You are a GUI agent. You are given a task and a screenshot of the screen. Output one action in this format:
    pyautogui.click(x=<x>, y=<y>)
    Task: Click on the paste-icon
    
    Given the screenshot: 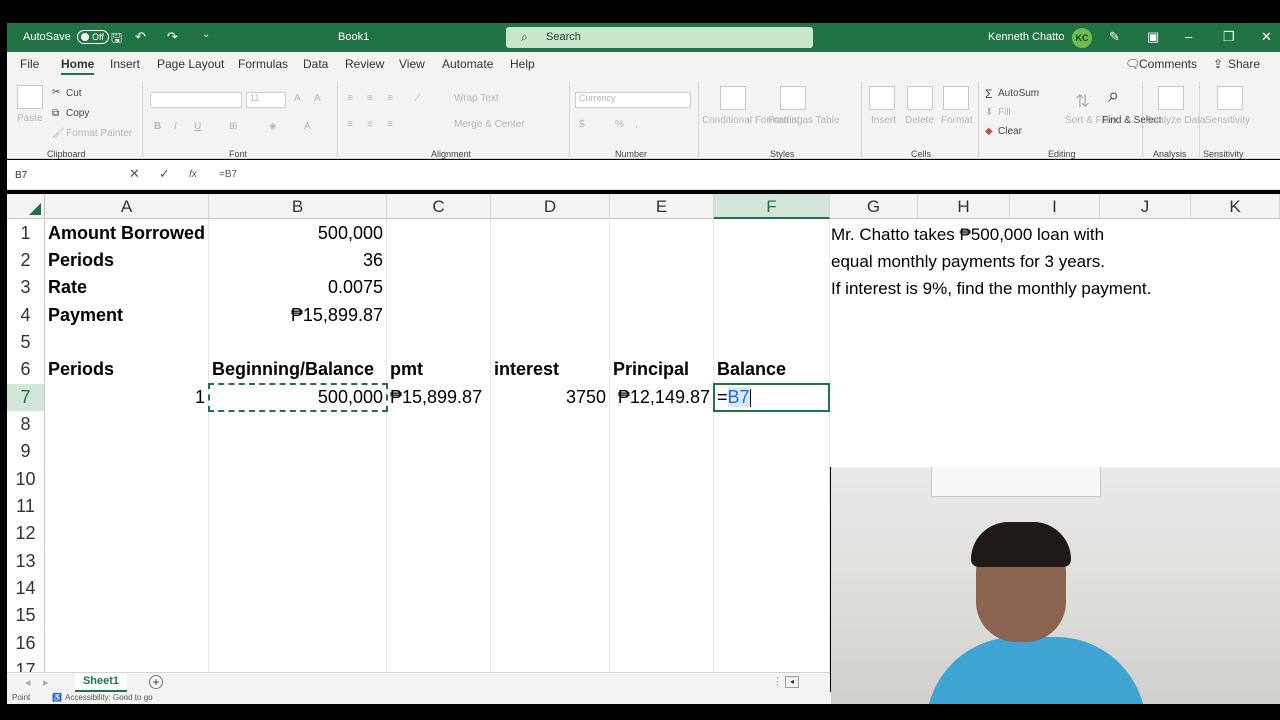 What is the action you would take?
    pyautogui.click(x=30, y=97)
    